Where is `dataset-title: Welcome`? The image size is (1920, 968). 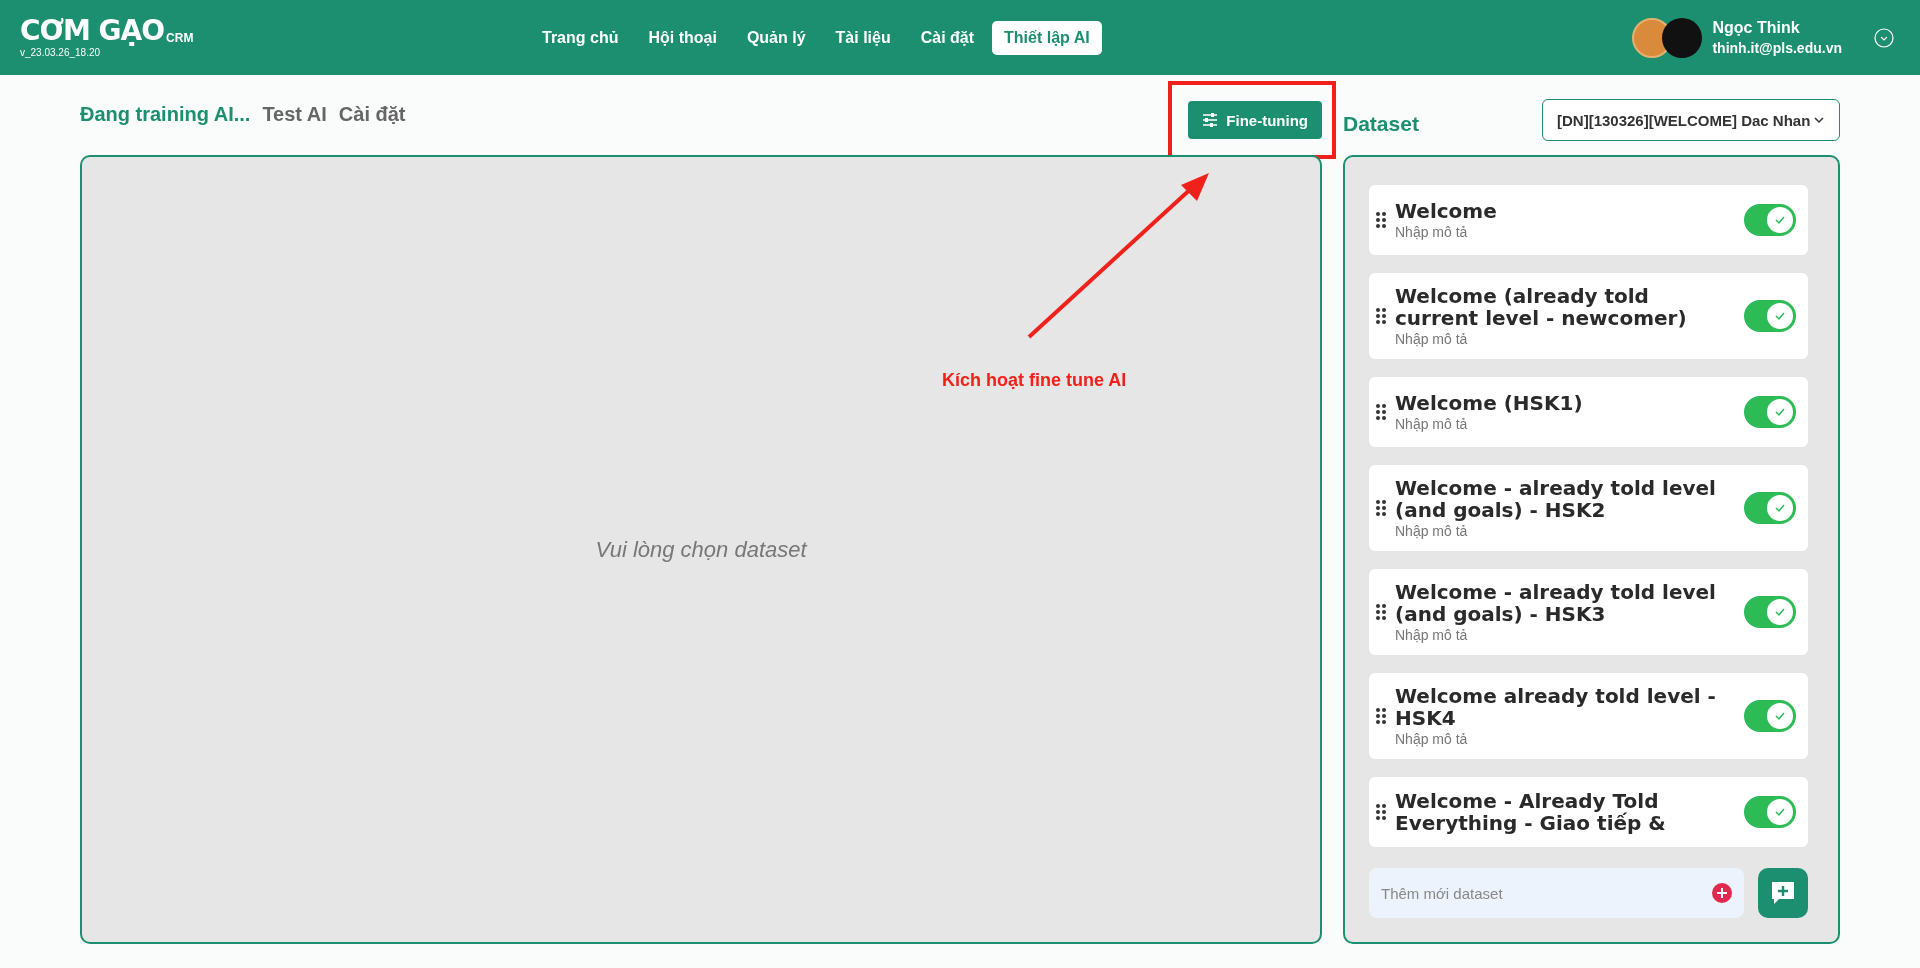
dataset-title: Welcome is located at coordinates (1446, 211).